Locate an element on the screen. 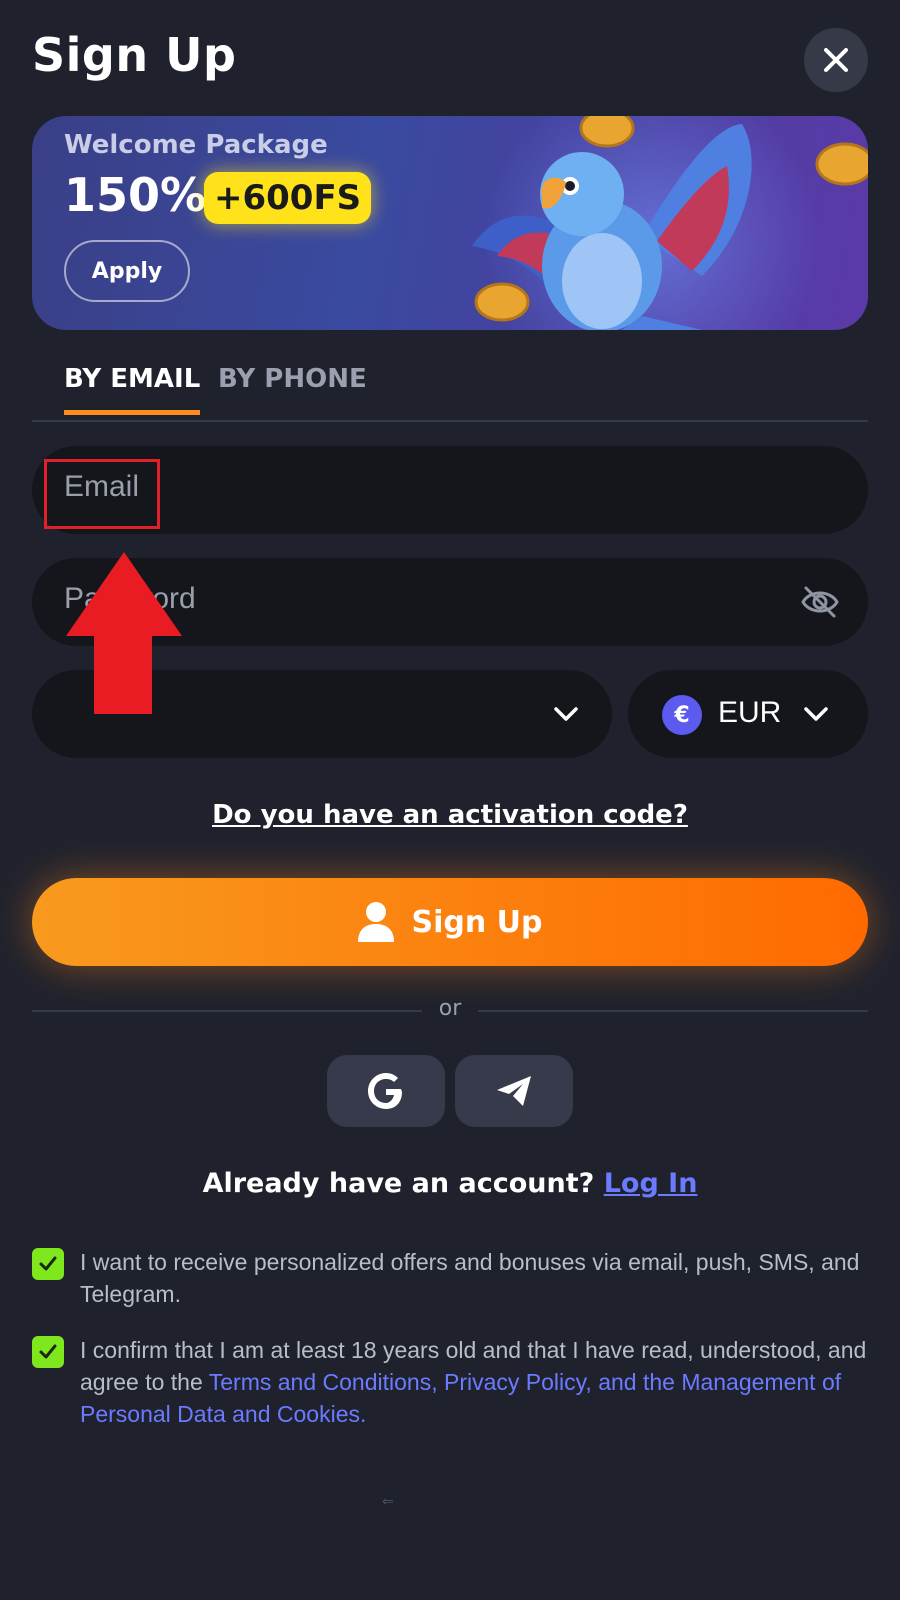 This screenshot has width=900, height=1600. banner-subtitle: Welcome Package is located at coordinates (196, 145).